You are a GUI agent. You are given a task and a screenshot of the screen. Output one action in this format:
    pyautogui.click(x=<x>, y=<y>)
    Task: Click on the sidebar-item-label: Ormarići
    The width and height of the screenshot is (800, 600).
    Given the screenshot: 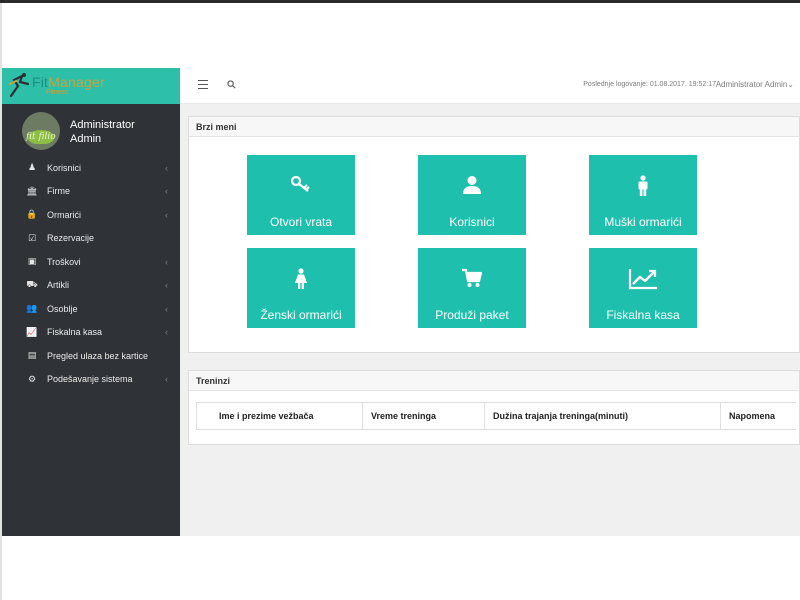 What is the action you would take?
    pyautogui.click(x=64, y=214)
    